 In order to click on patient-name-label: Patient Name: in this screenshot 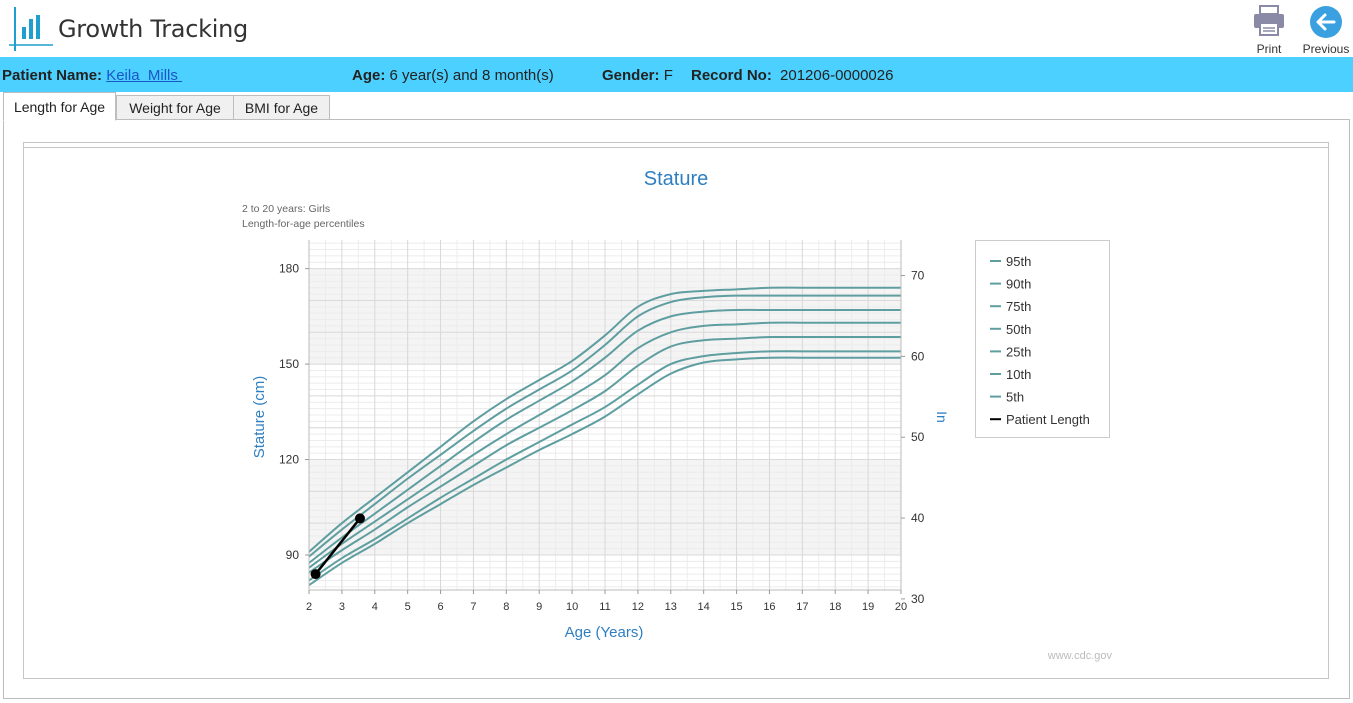, I will do `click(52, 75)`.